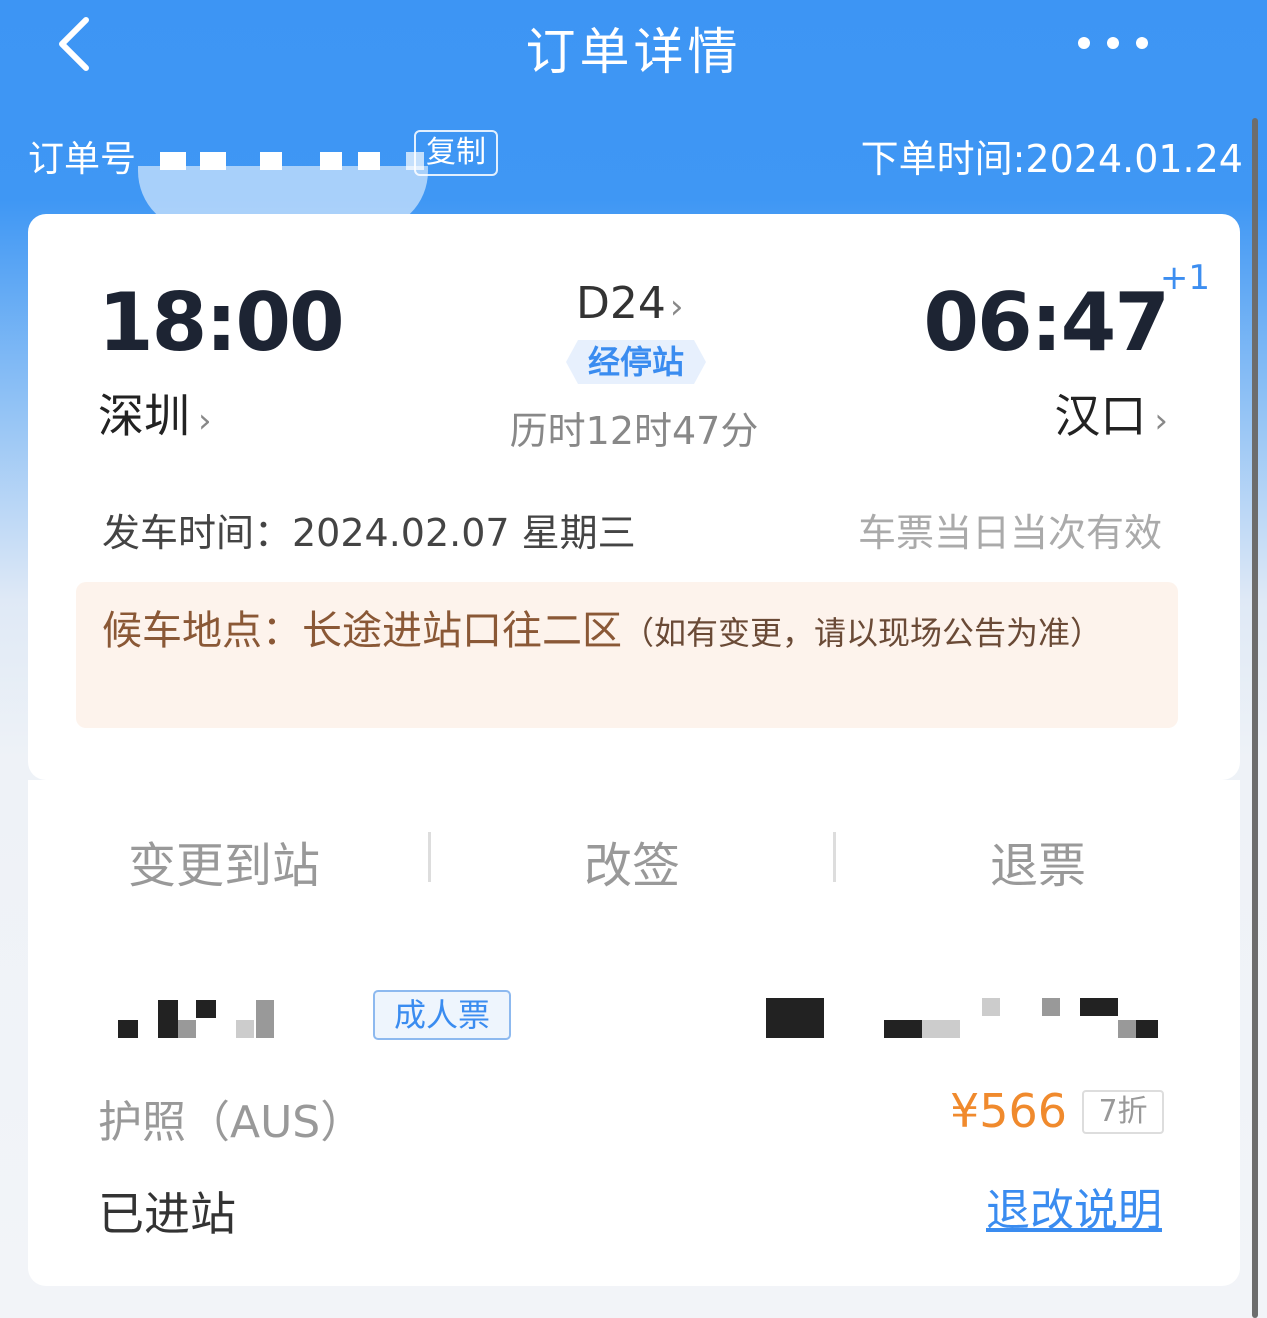 The width and height of the screenshot is (1267, 1318). I want to click on ticket-status: 已进站, so click(167, 1214).